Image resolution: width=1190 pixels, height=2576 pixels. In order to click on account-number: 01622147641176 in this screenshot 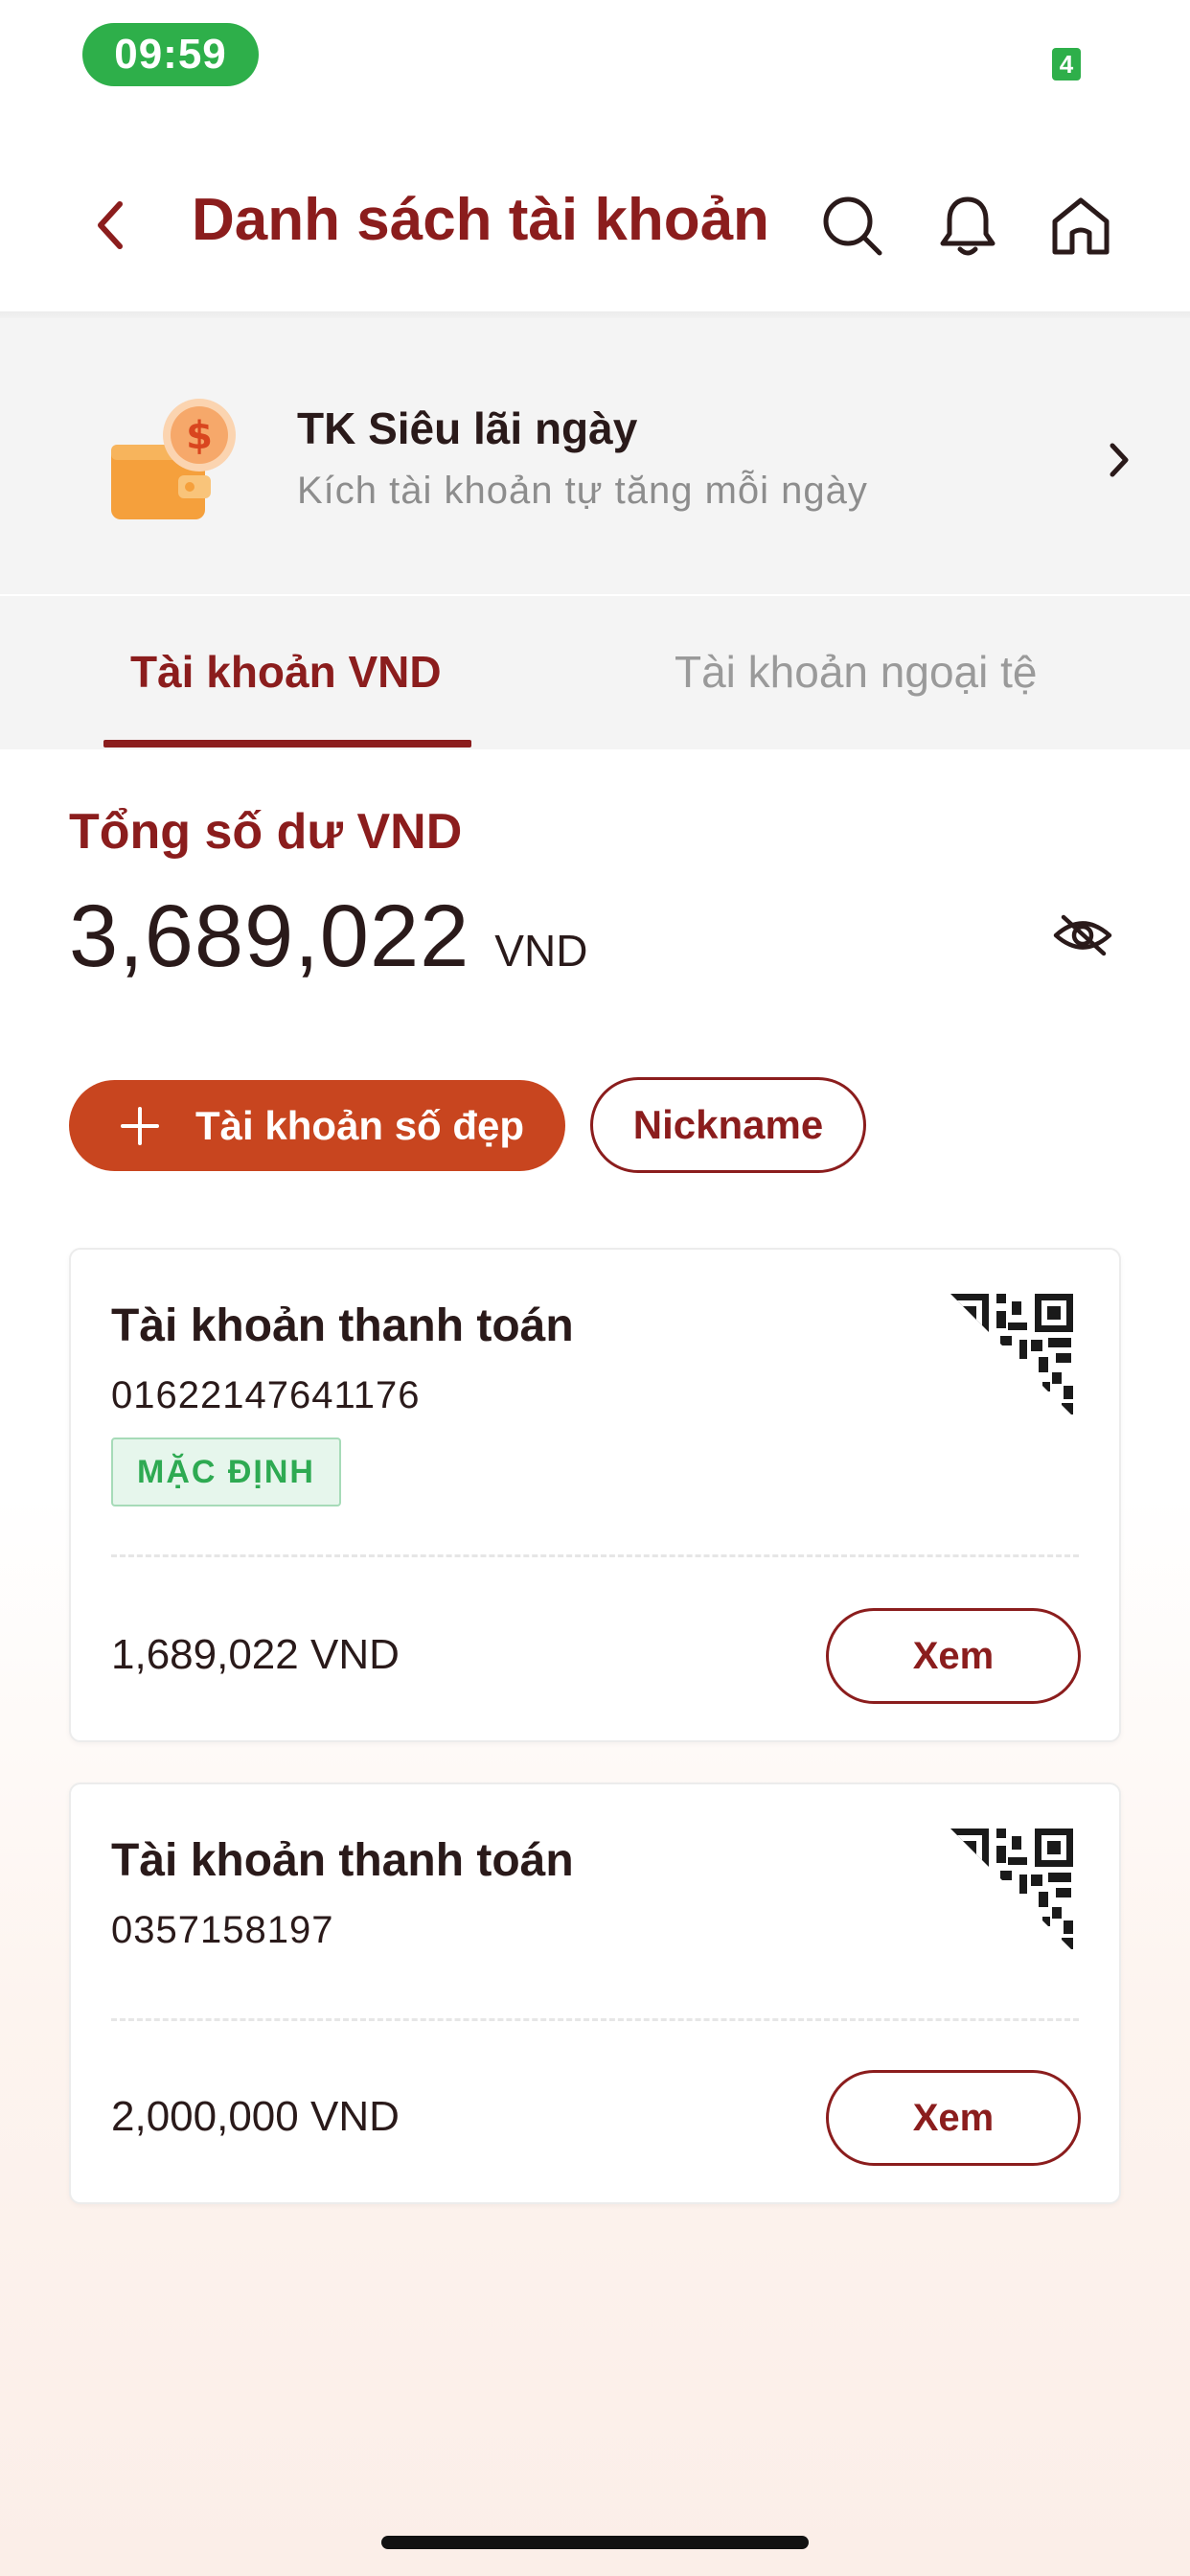, I will do `click(266, 1395)`.